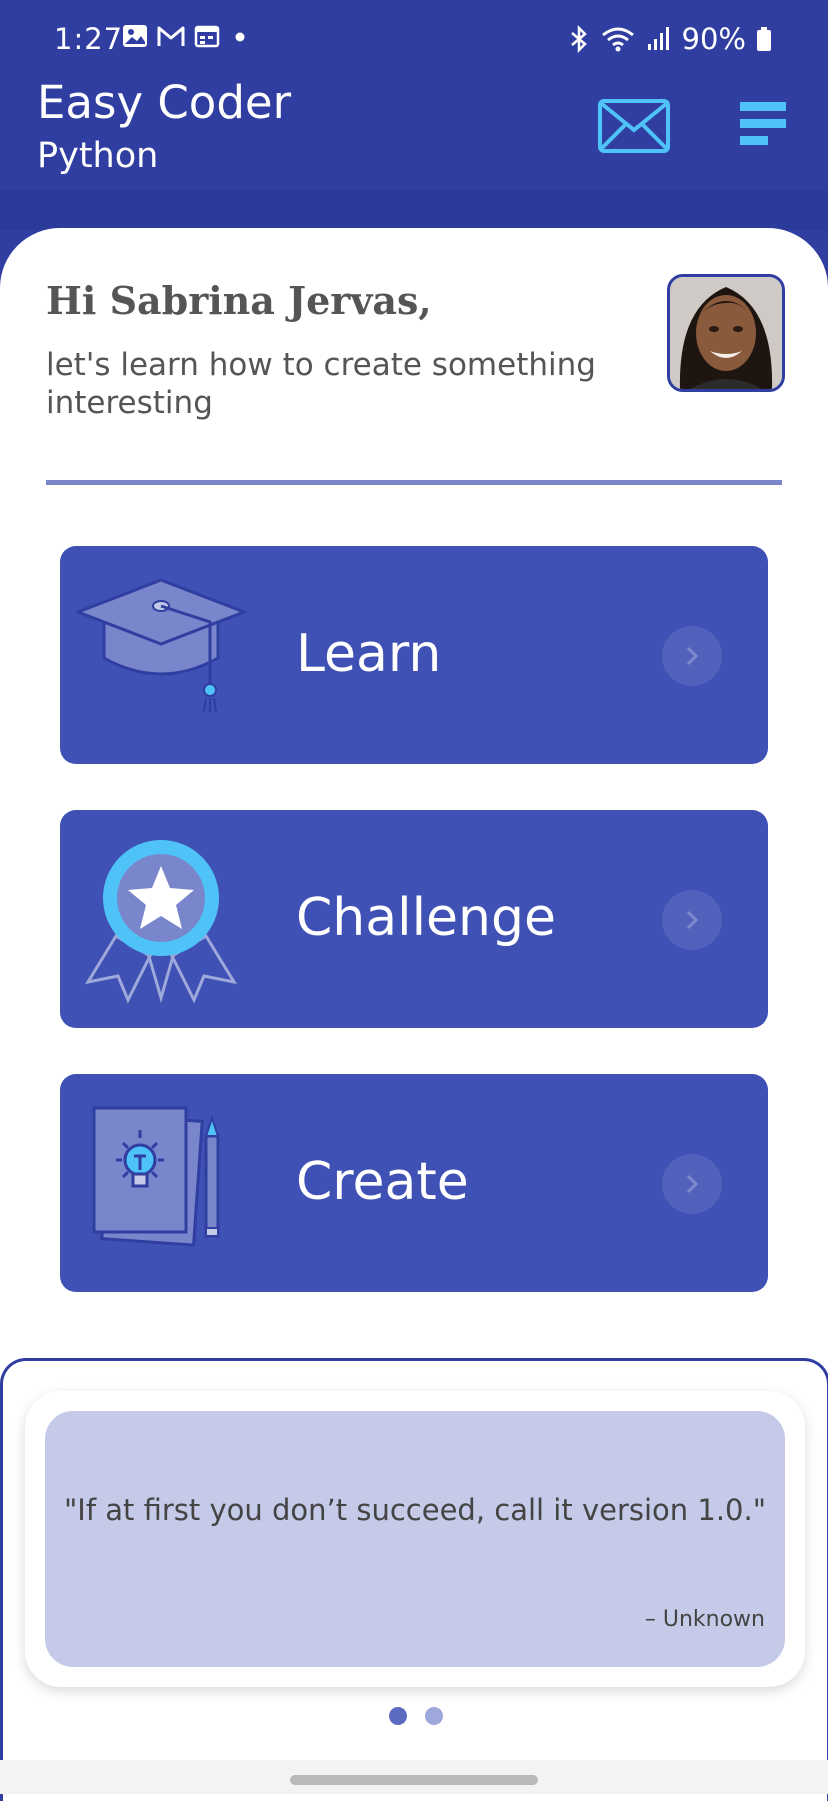 The height and width of the screenshot is (1801, 828). I want to click on challenge-card: Challenge, so click(414, 919).